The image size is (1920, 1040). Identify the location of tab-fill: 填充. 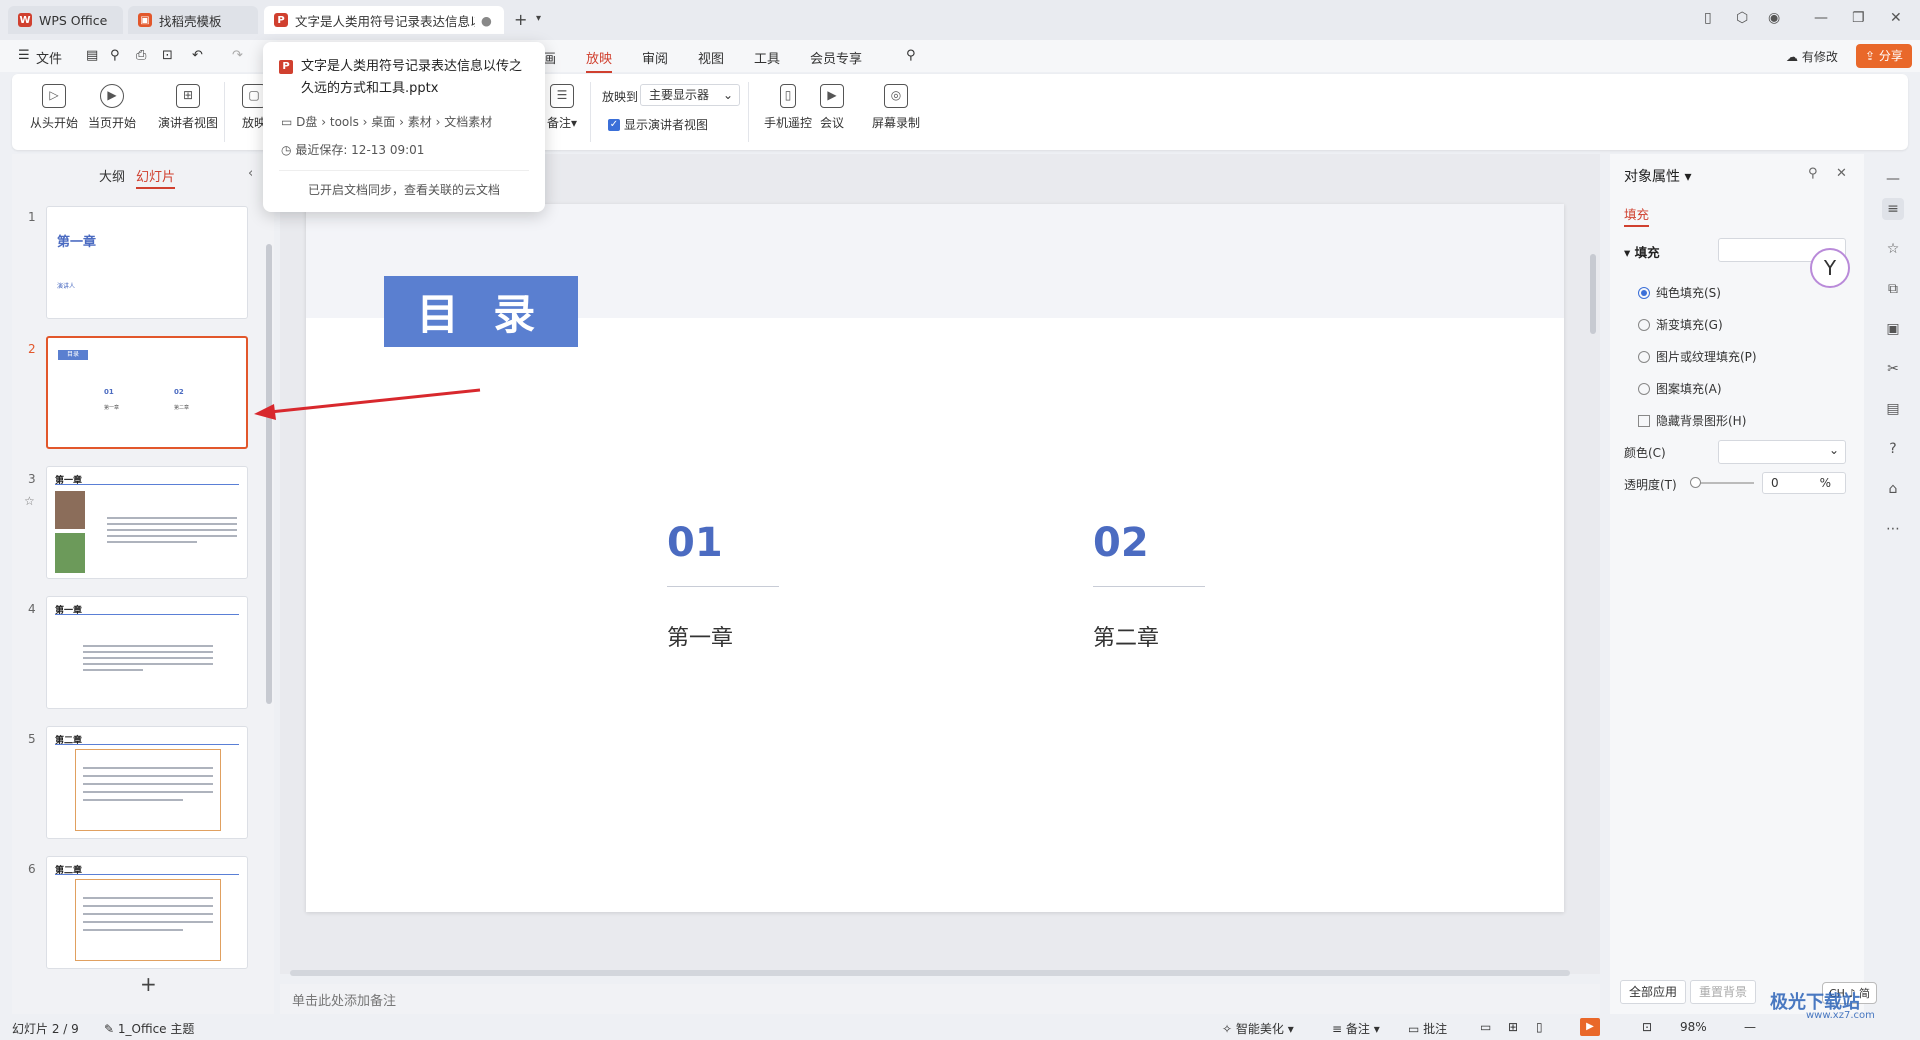
(1637, 215).